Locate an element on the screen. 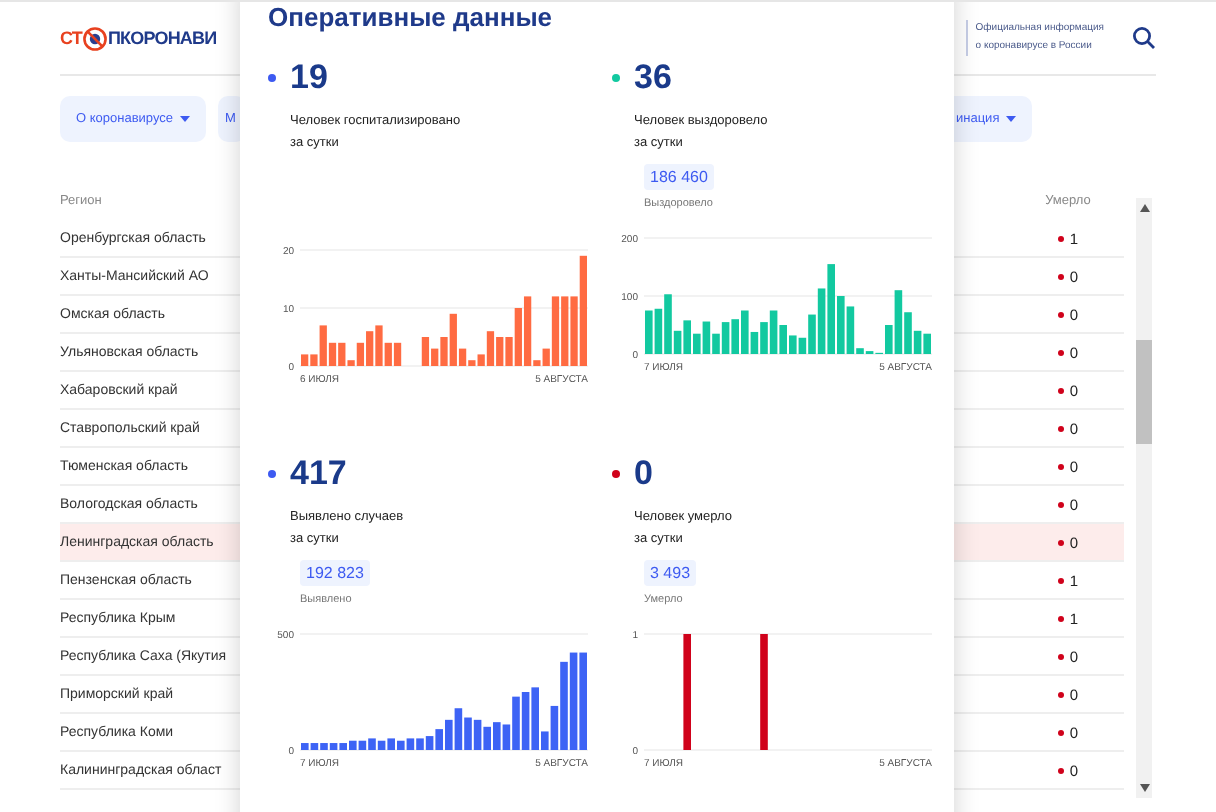 Image resolution: width=1216 pixels, height=812 pixels. scrollbar is located at coordinates (1144, 498).